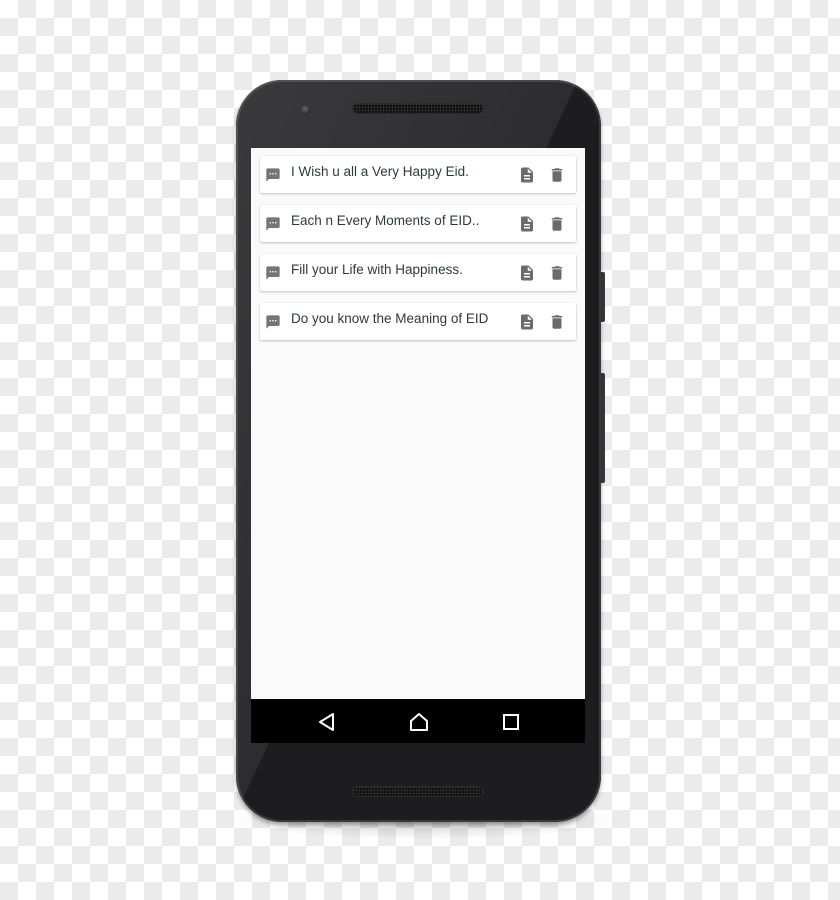  I want to click on back-icon, so click(327, 722).